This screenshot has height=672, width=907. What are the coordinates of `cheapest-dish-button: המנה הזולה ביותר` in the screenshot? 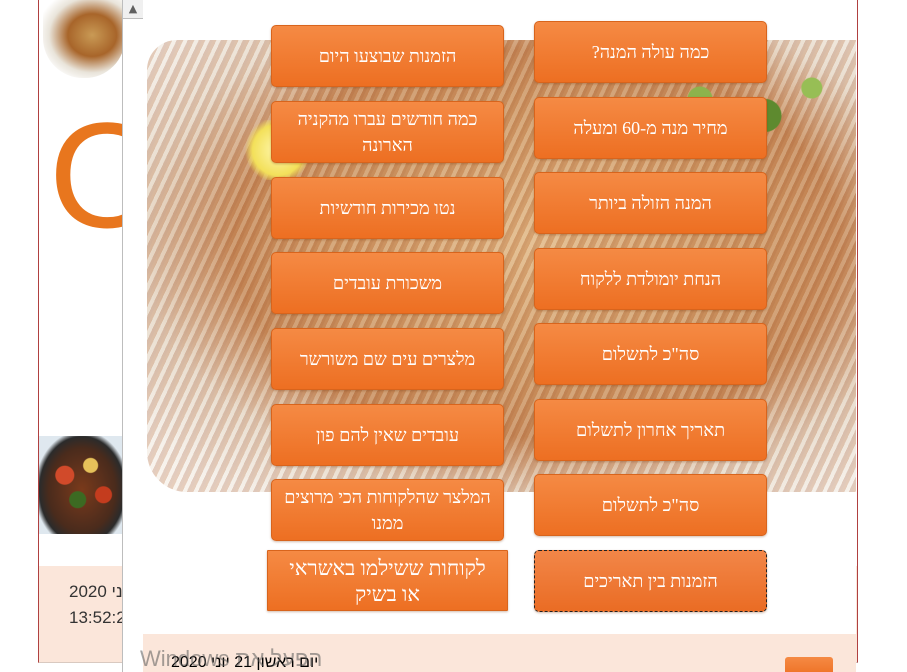 It's located at (650, 203).